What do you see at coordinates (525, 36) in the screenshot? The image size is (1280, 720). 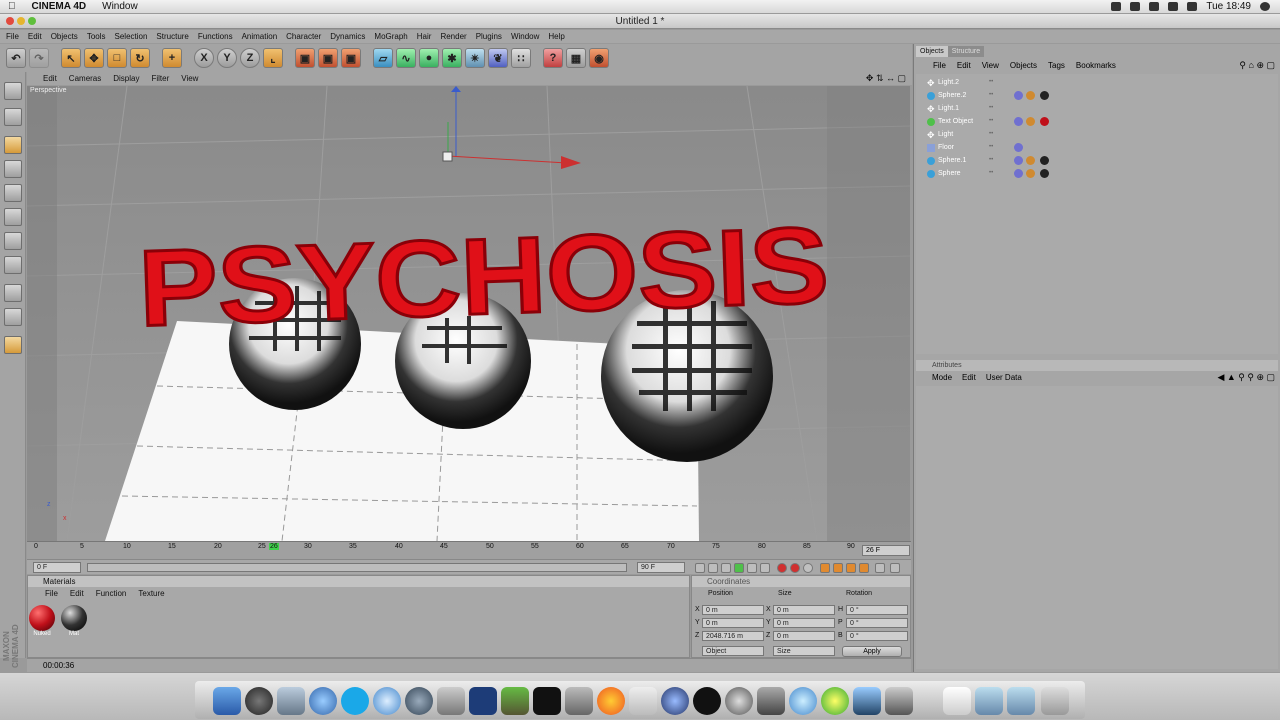 I see `menu-window: Window` at bounding box center [525, 36].